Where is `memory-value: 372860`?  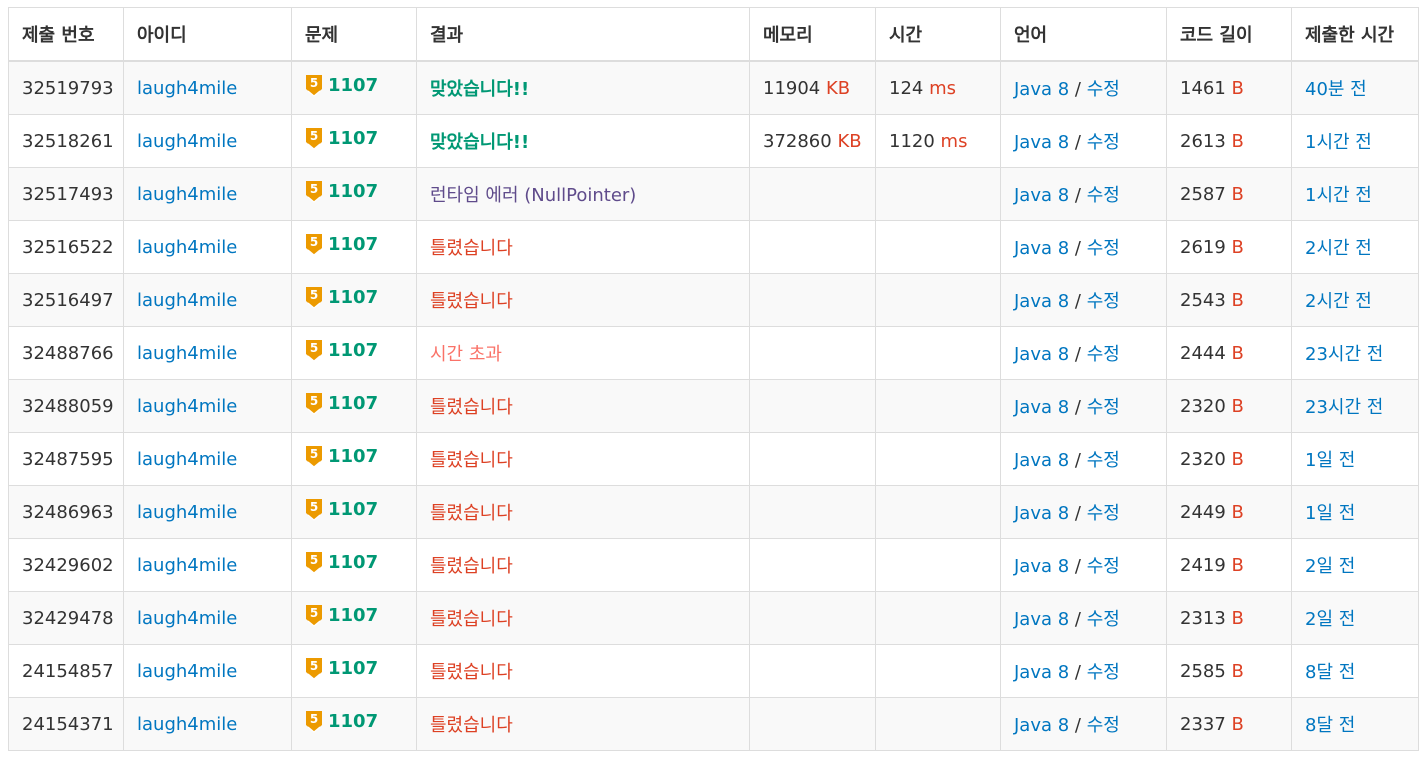 memory-value: 372860 is located at coordinates (797, 141).